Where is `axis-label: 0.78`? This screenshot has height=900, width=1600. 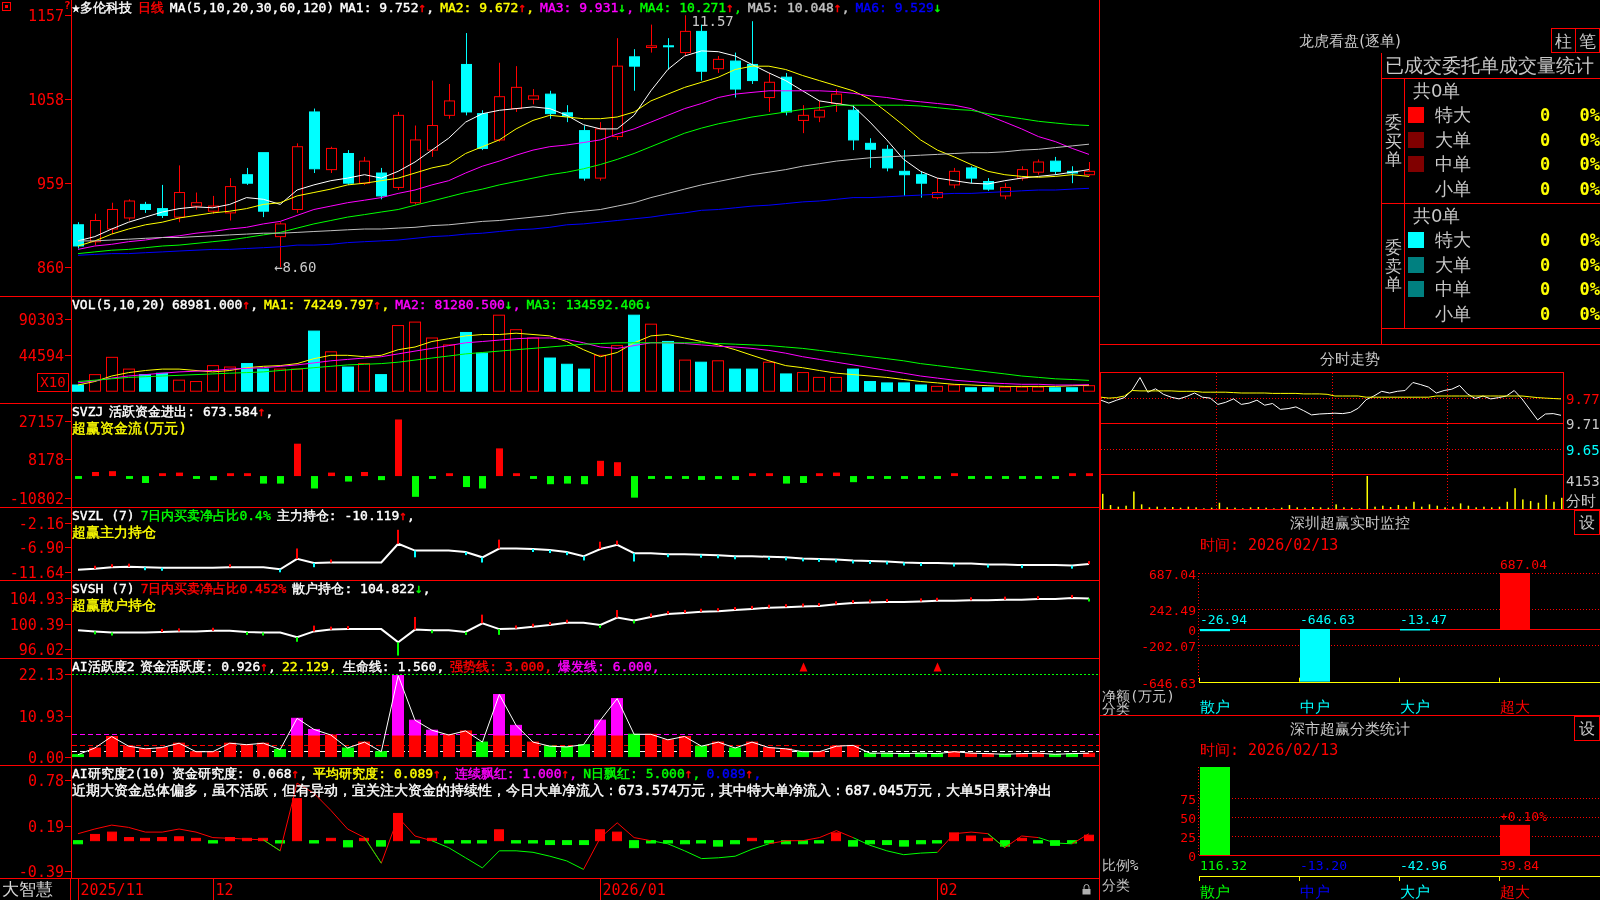
axis-label: 0.78 is located at coordinates (45, 780).